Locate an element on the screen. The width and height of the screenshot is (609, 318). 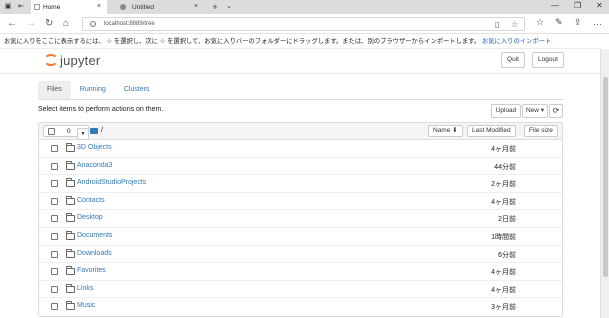
share-icon: ⇪ is located at coordinates (578, 22).